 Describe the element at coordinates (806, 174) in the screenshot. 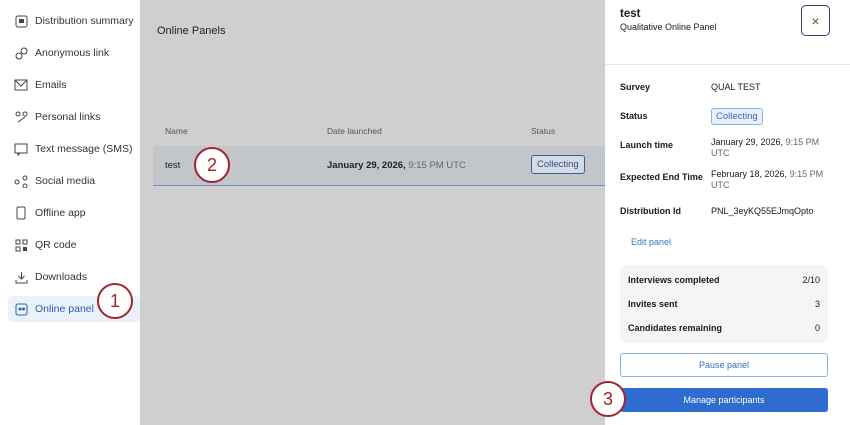

I see `end-time: 9:15 PM` at that location.